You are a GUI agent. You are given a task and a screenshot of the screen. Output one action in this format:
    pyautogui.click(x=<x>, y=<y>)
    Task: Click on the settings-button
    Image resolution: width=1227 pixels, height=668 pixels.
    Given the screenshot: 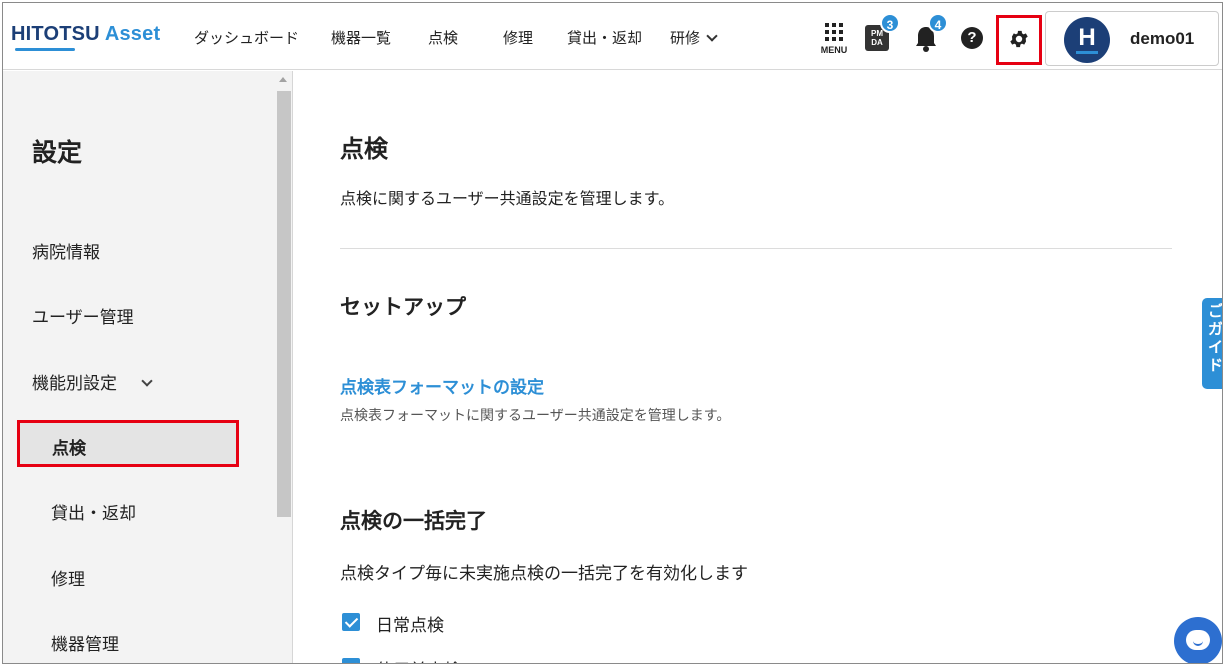 What is the action you would take?
    pyautogui.click(x=1019, y=40)
    